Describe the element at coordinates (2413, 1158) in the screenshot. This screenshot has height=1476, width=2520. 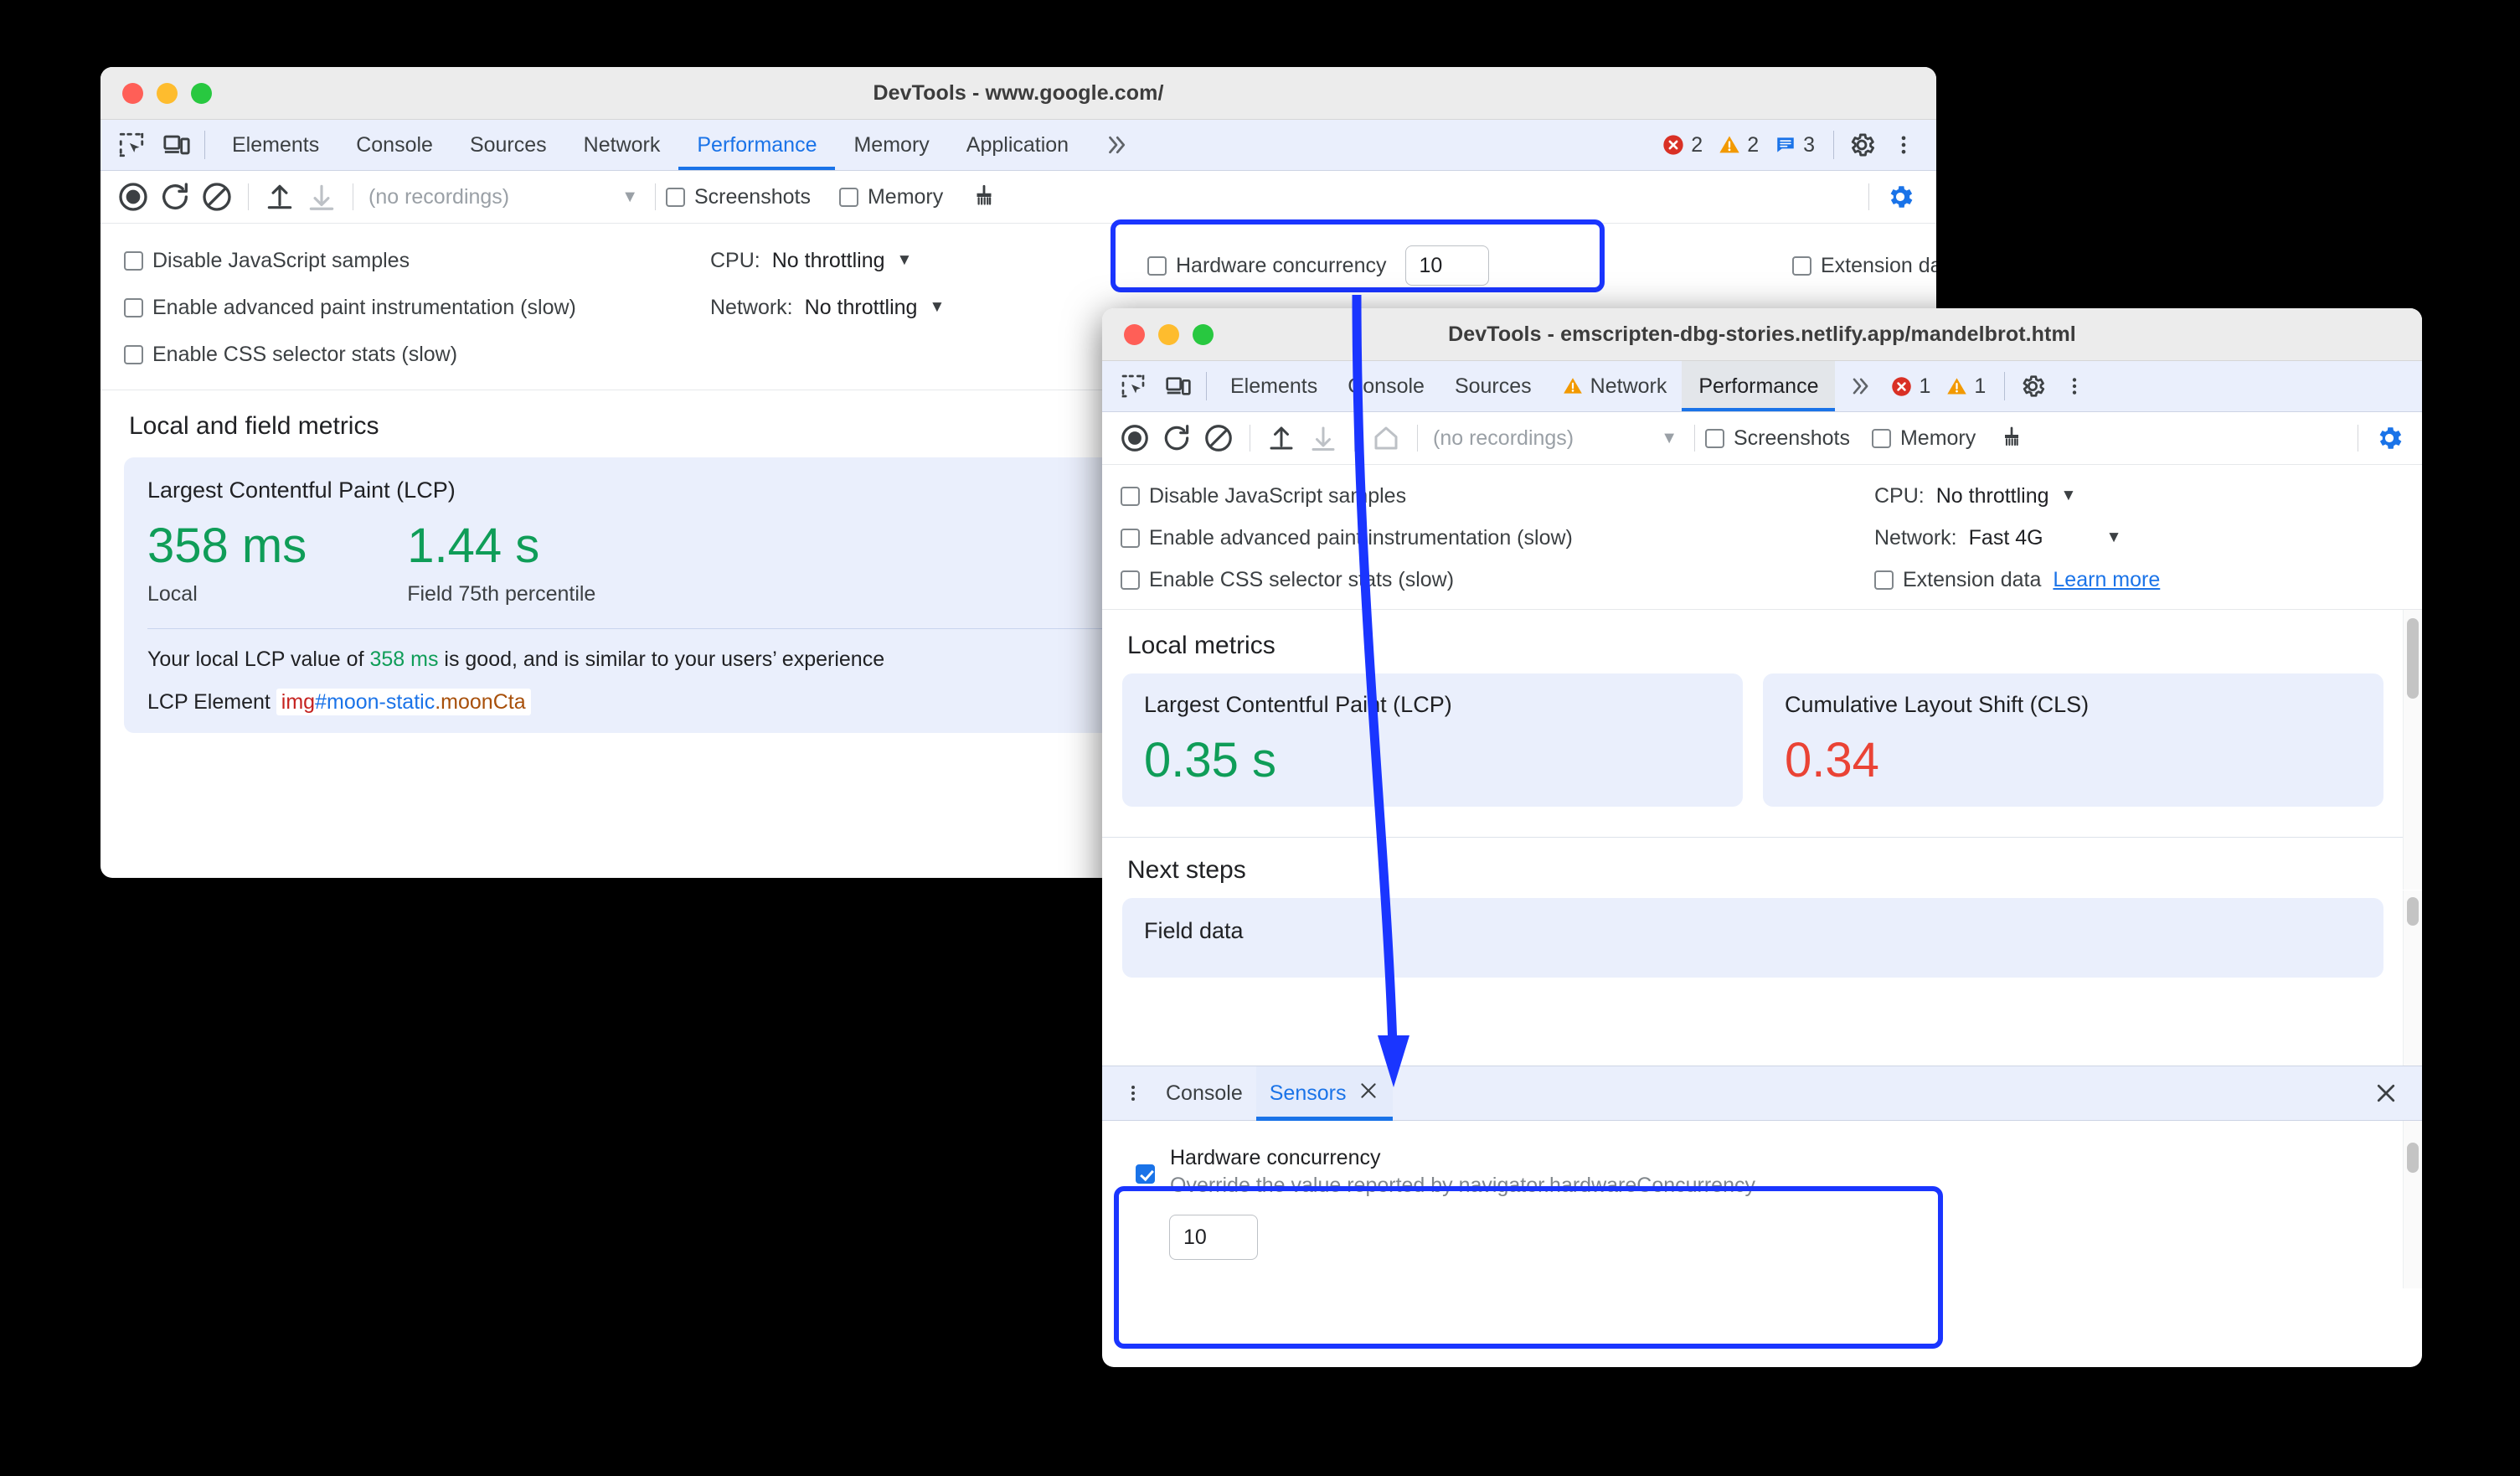
I see `sensors-scrollbar-thumb` at that location.